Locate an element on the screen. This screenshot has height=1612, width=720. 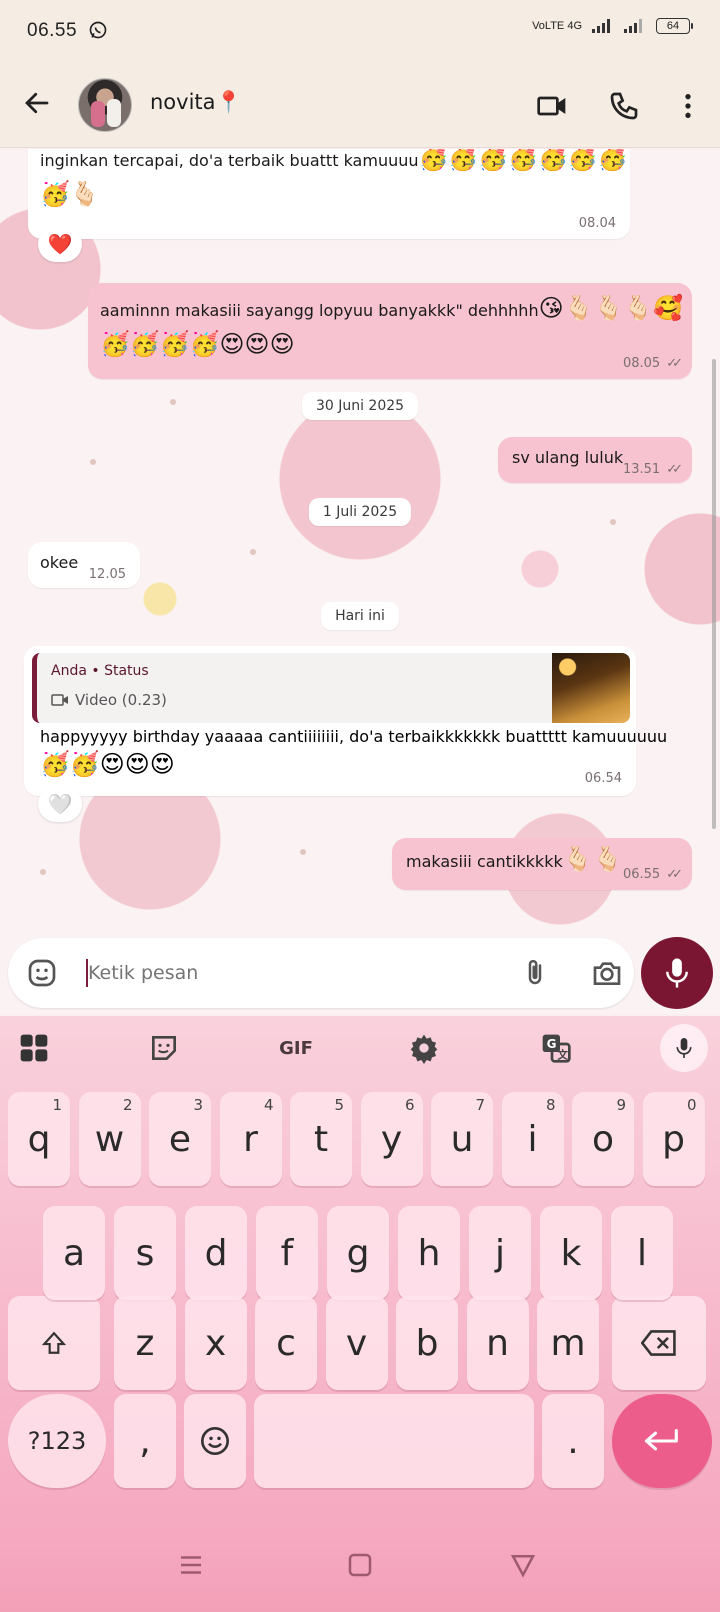
key-hint: 9 is located at coordinates (621, 1105).